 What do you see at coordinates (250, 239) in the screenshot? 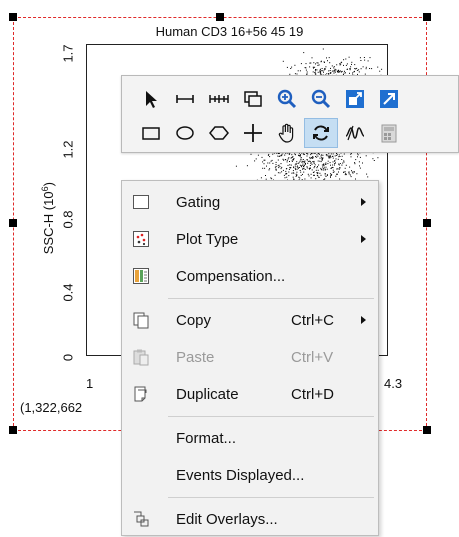
I see `menu-item-plot-type: Plot Type` at bounding box center [250, 239].